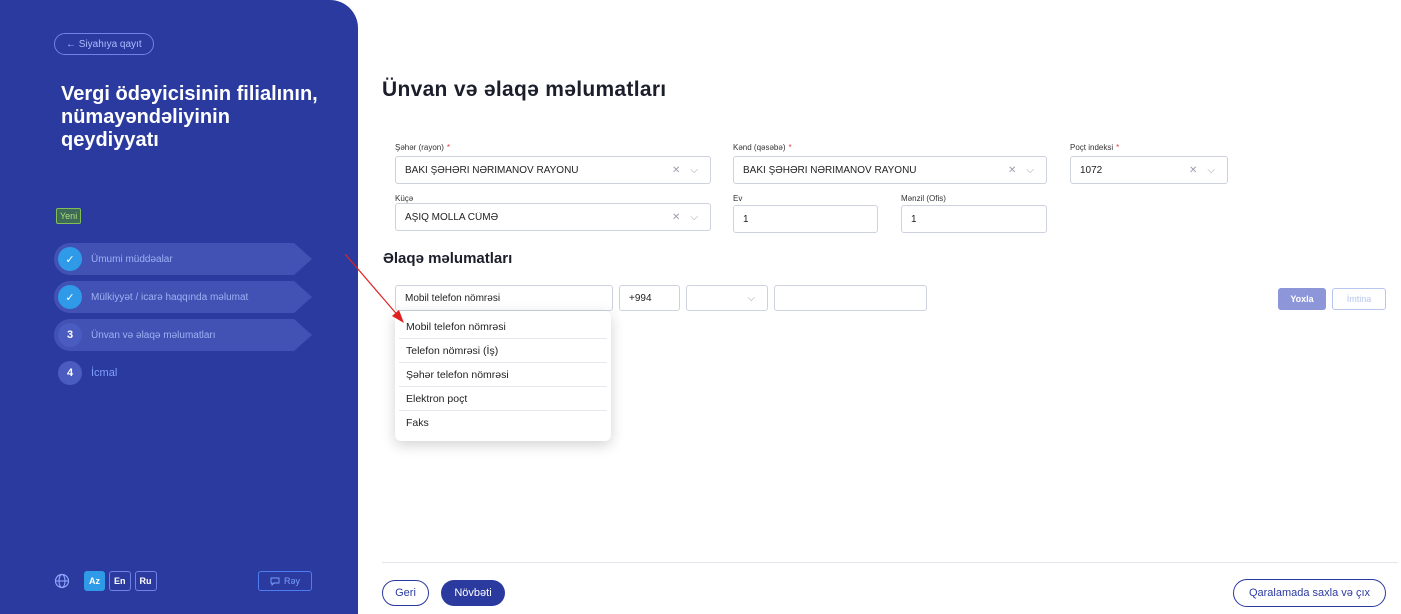  What do you see at coordinates (503, 327) in the screenshot?
I see `dropdown-option: Mobil telefon nömrəsi` at bounding box center [503, 327].